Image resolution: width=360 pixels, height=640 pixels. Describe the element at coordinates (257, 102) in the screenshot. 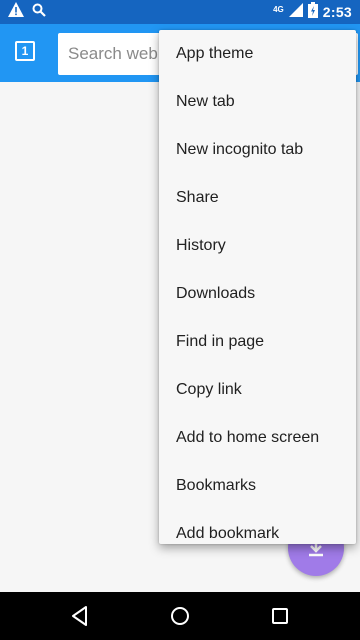

I see `menu-item-new-tab: New tab` at that location.